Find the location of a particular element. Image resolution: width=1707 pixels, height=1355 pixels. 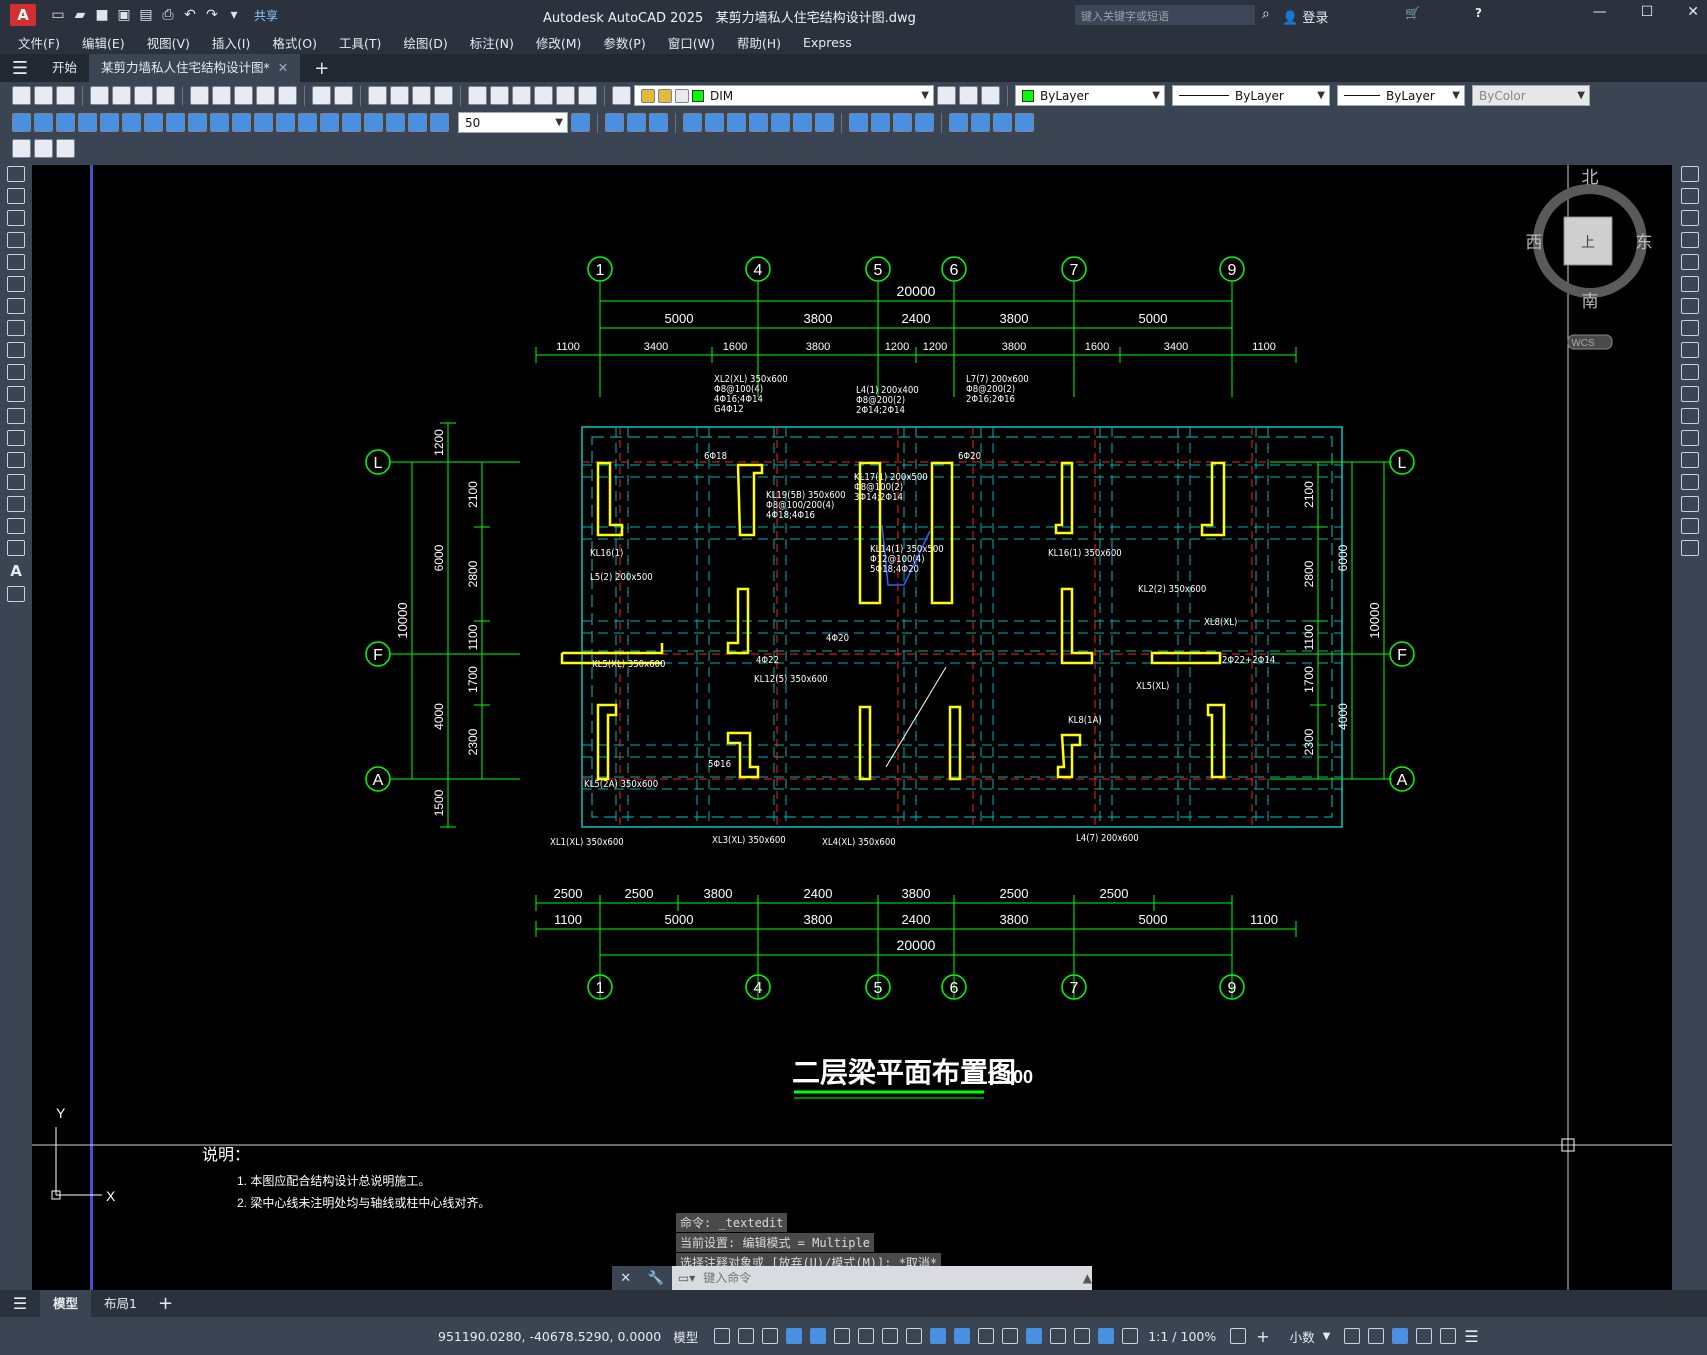

gizmo-icon is located at coordinates (1082, 1336).